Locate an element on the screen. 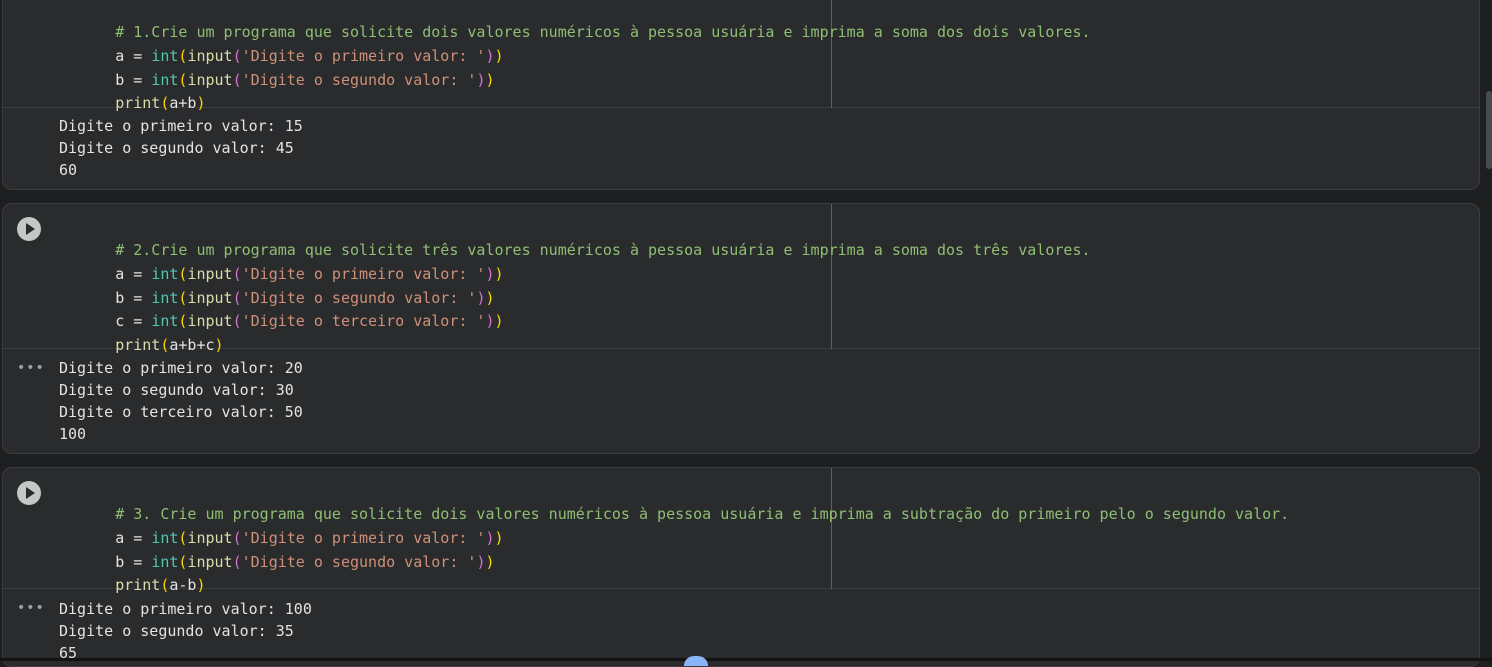 The height and width of the screenshot is (667, 1492). vertical-scrollbar is located at coordinates (1489, 130).